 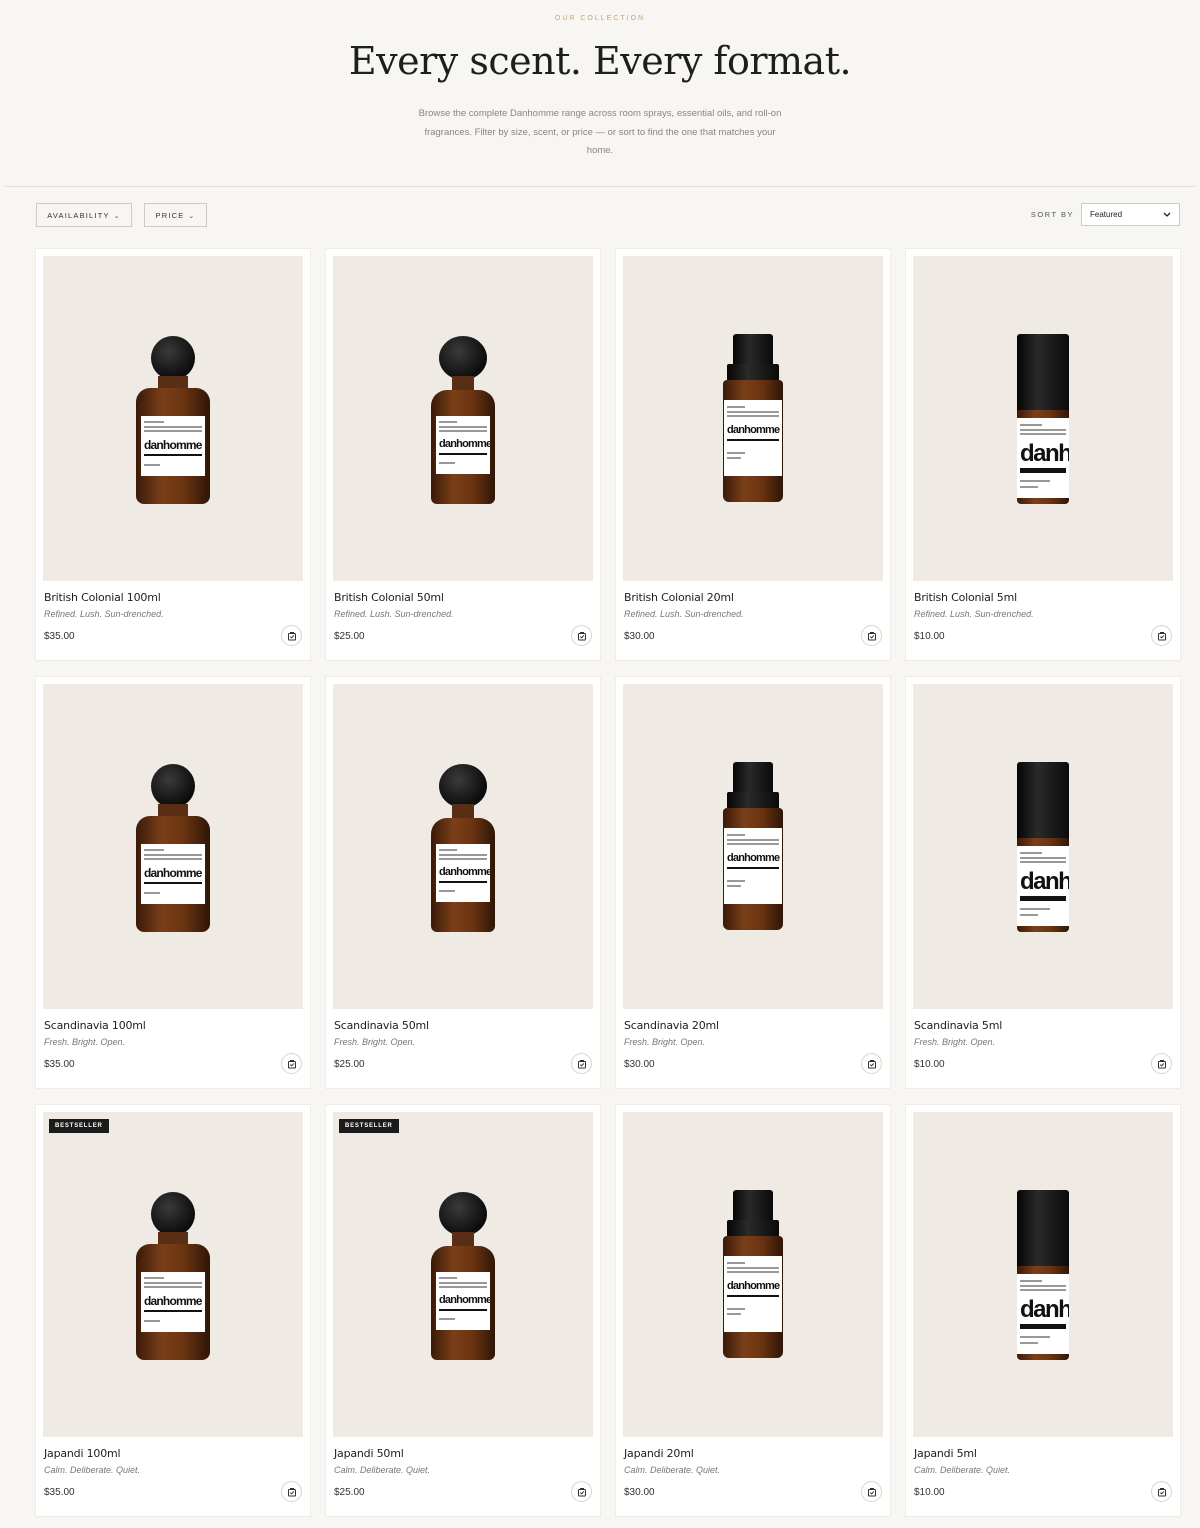 I want to click on product-name: Japandi 5ml, so click(x=1043, y=1453).